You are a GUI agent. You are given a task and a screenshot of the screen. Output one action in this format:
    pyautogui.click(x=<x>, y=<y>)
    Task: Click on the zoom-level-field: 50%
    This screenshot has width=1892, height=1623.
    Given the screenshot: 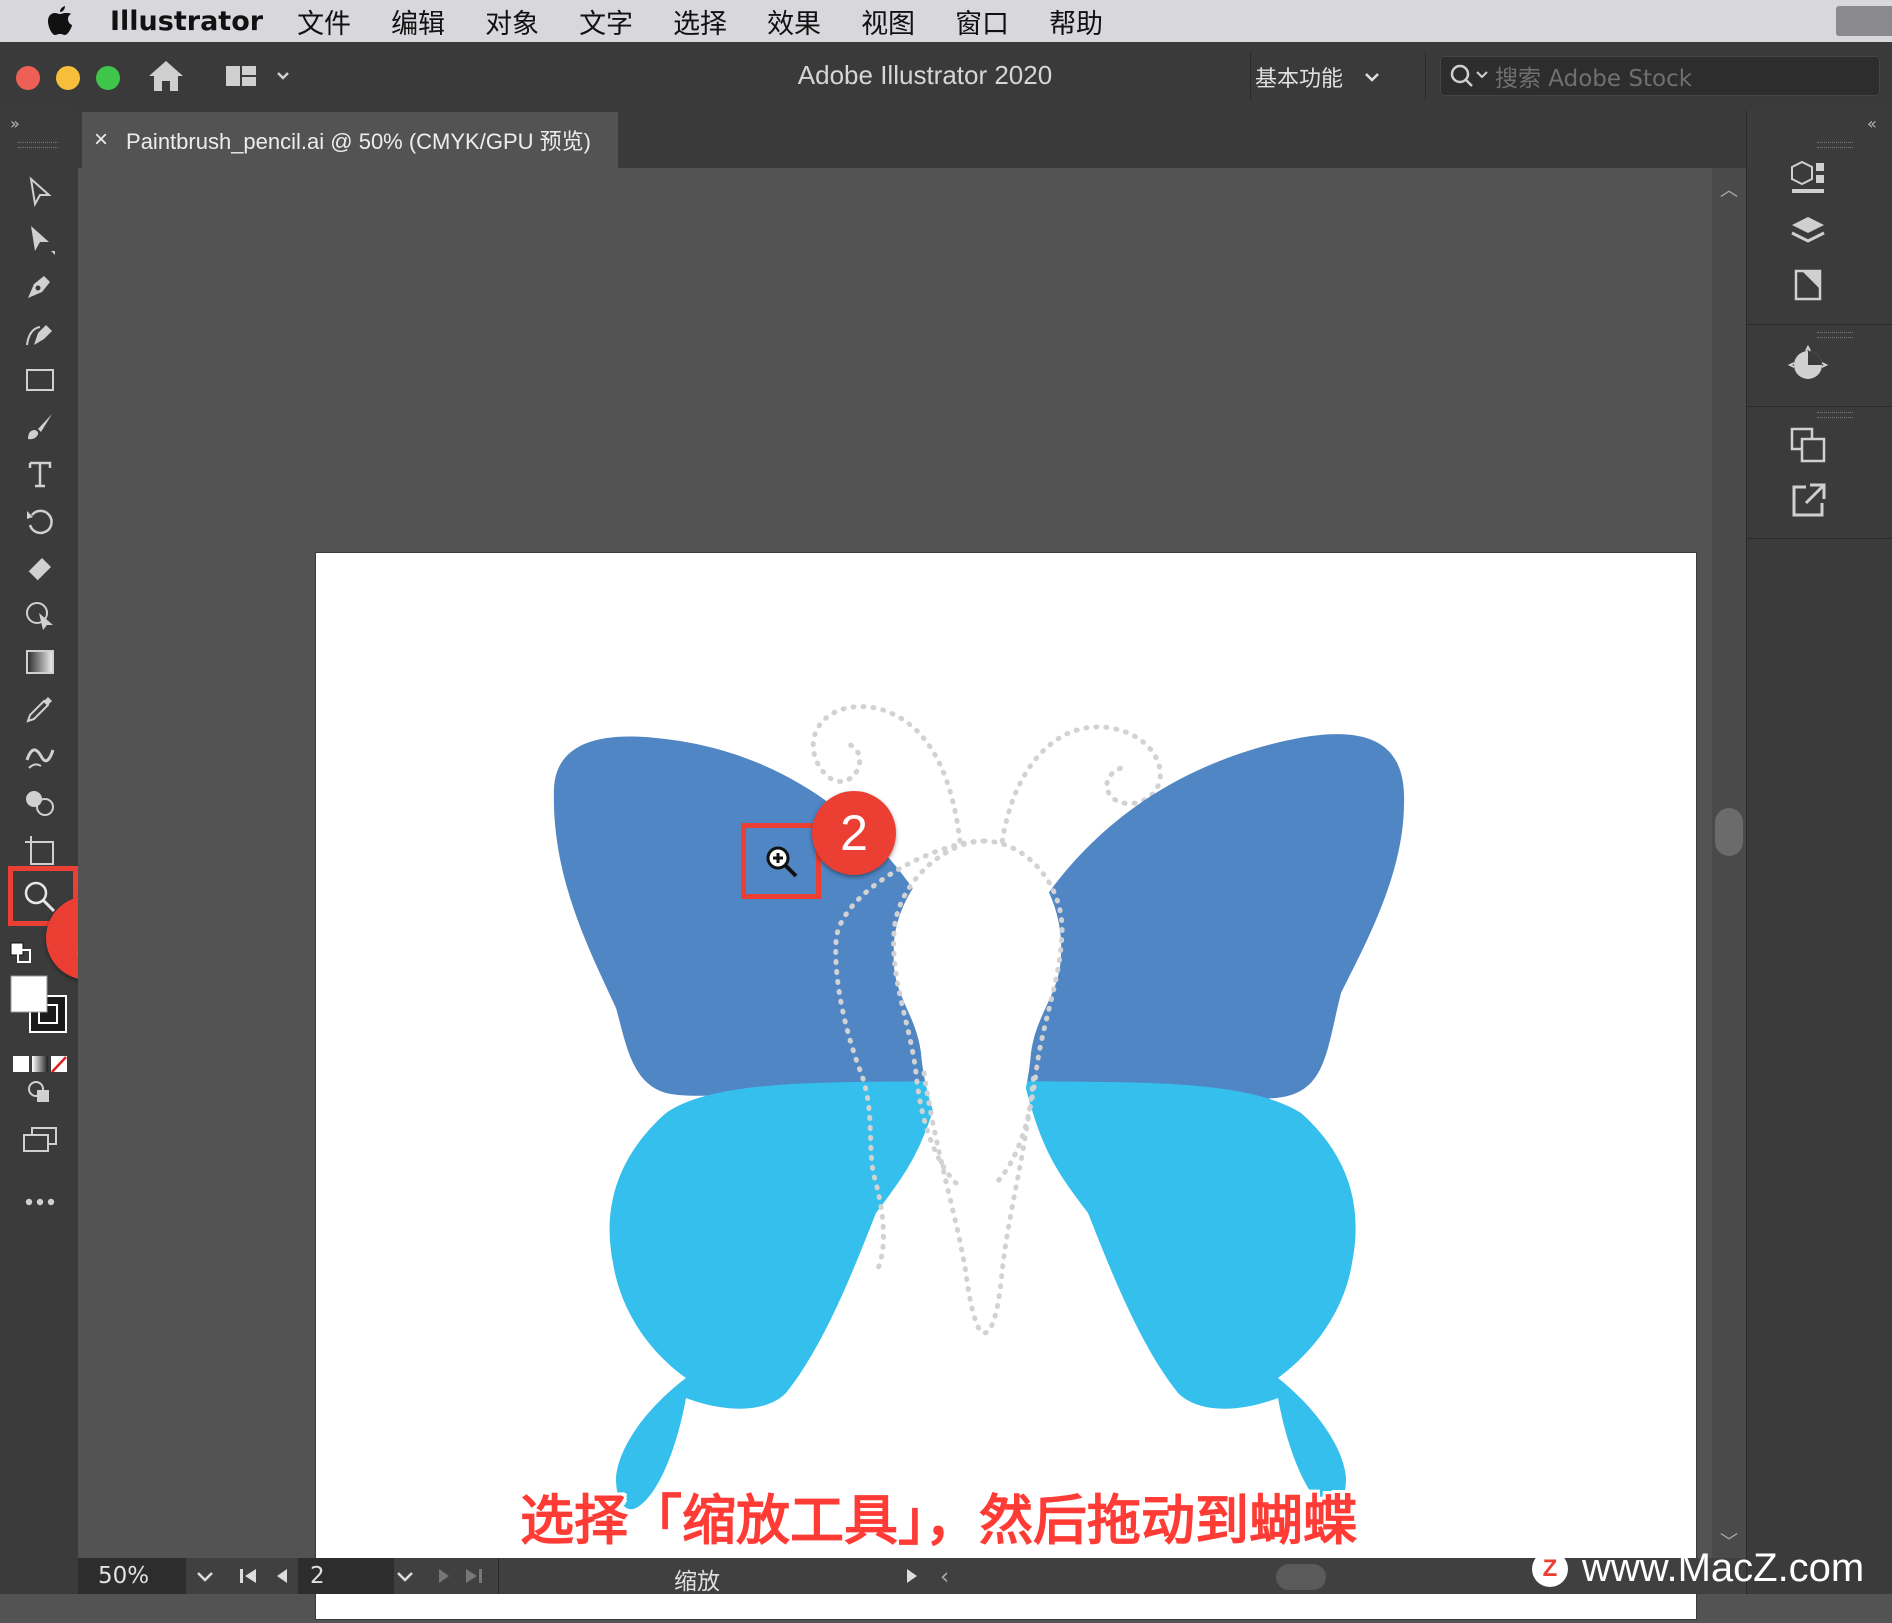 What is the action you would take?
    pyautogui.click(x=132, y=1576)
    